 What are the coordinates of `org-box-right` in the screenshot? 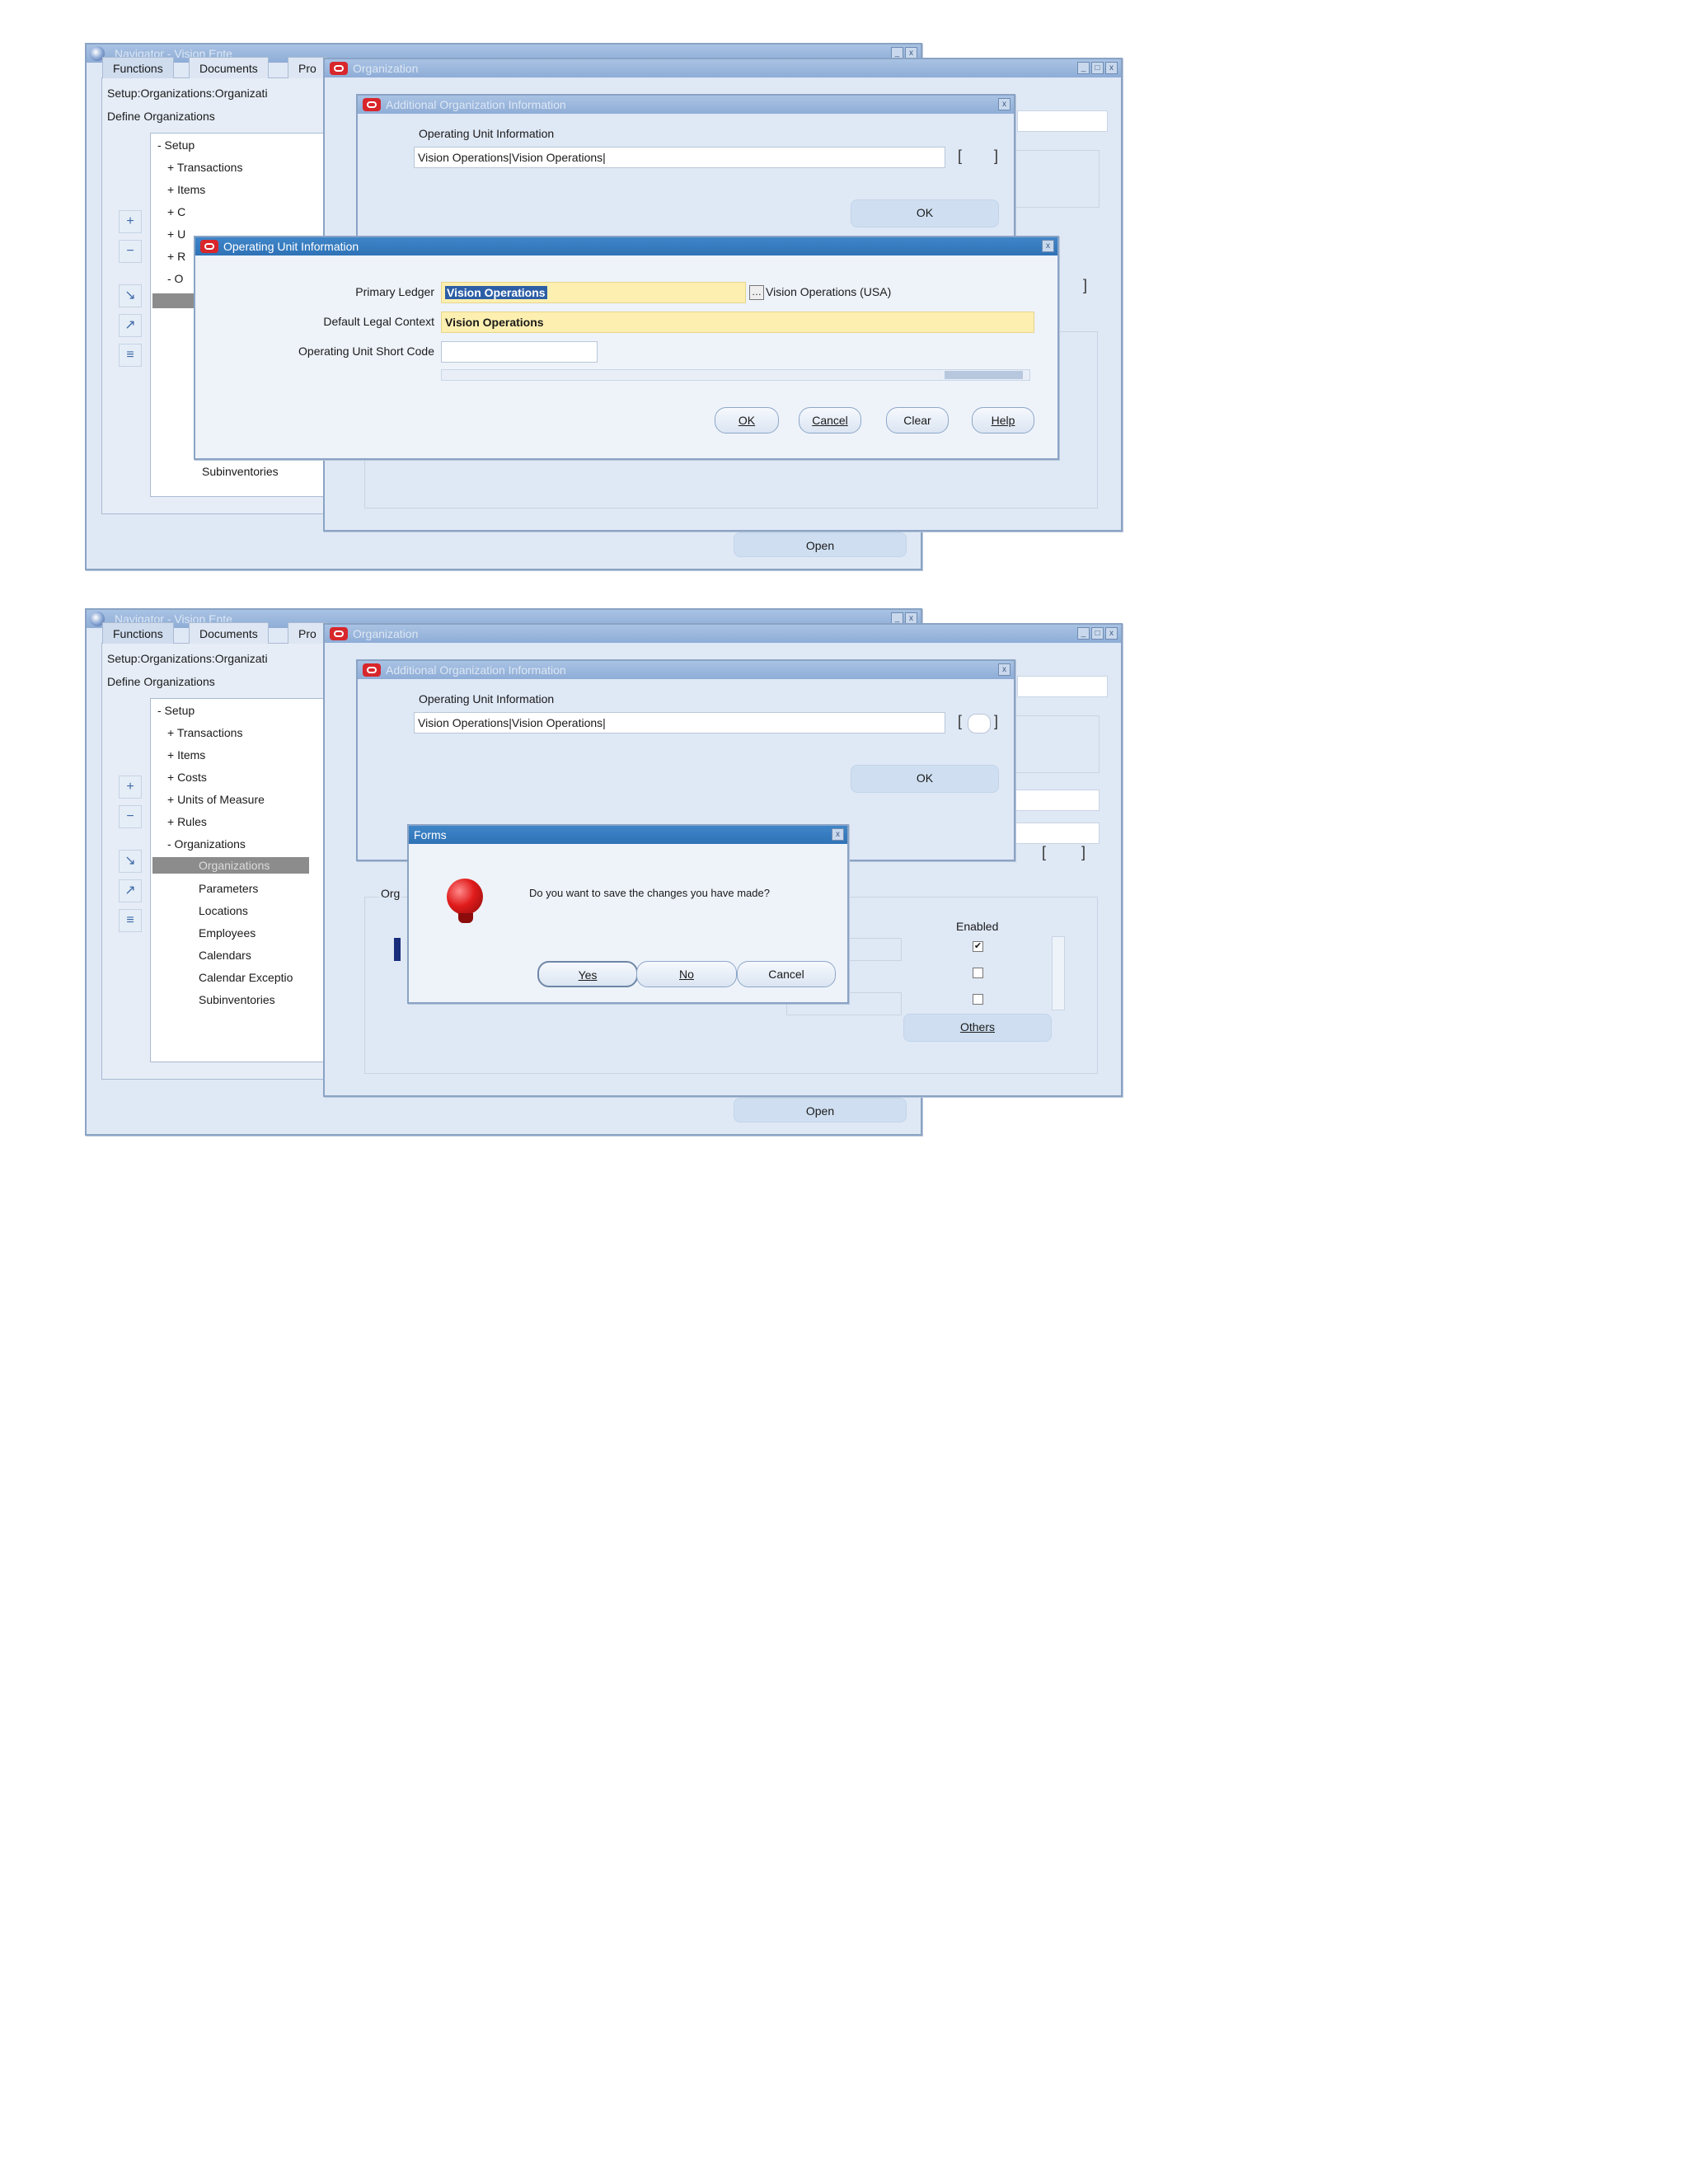 It's located at (1055, 179).